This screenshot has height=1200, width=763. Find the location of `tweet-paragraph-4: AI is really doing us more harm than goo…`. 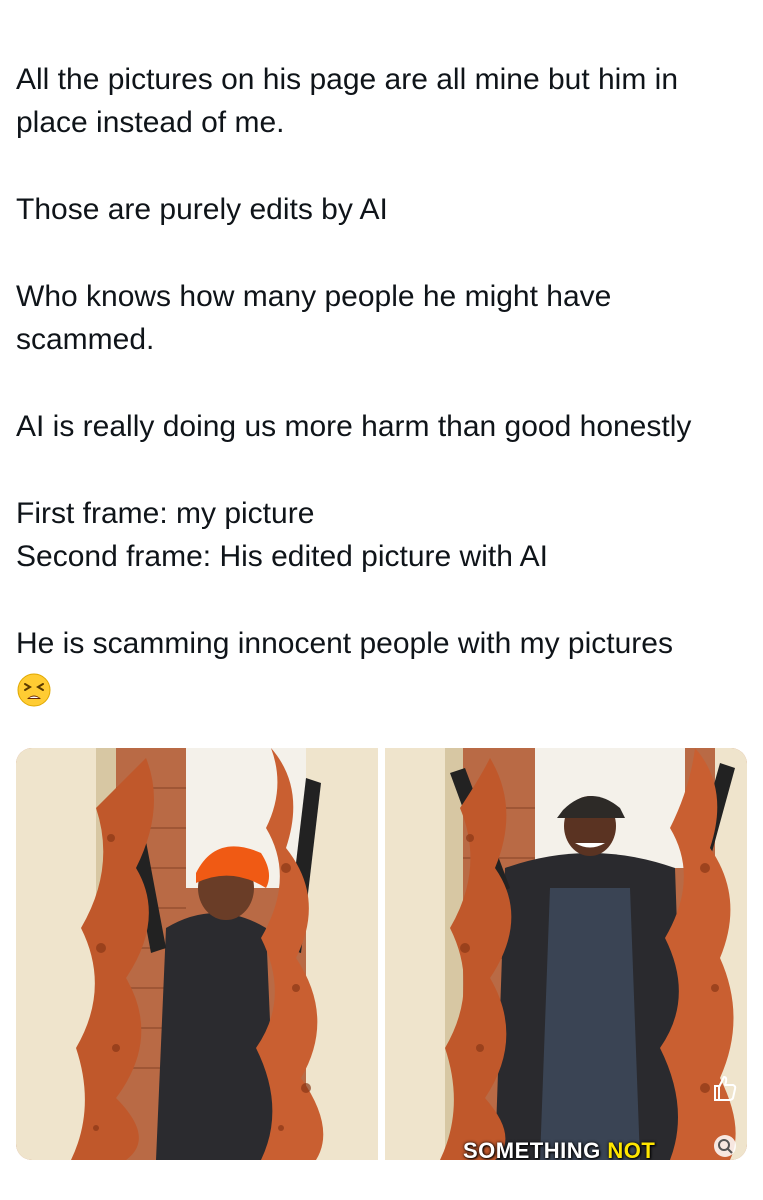

tweet-paragraph-4: AI is really doing us more harm than goo… is located at coordinates (354, 426).